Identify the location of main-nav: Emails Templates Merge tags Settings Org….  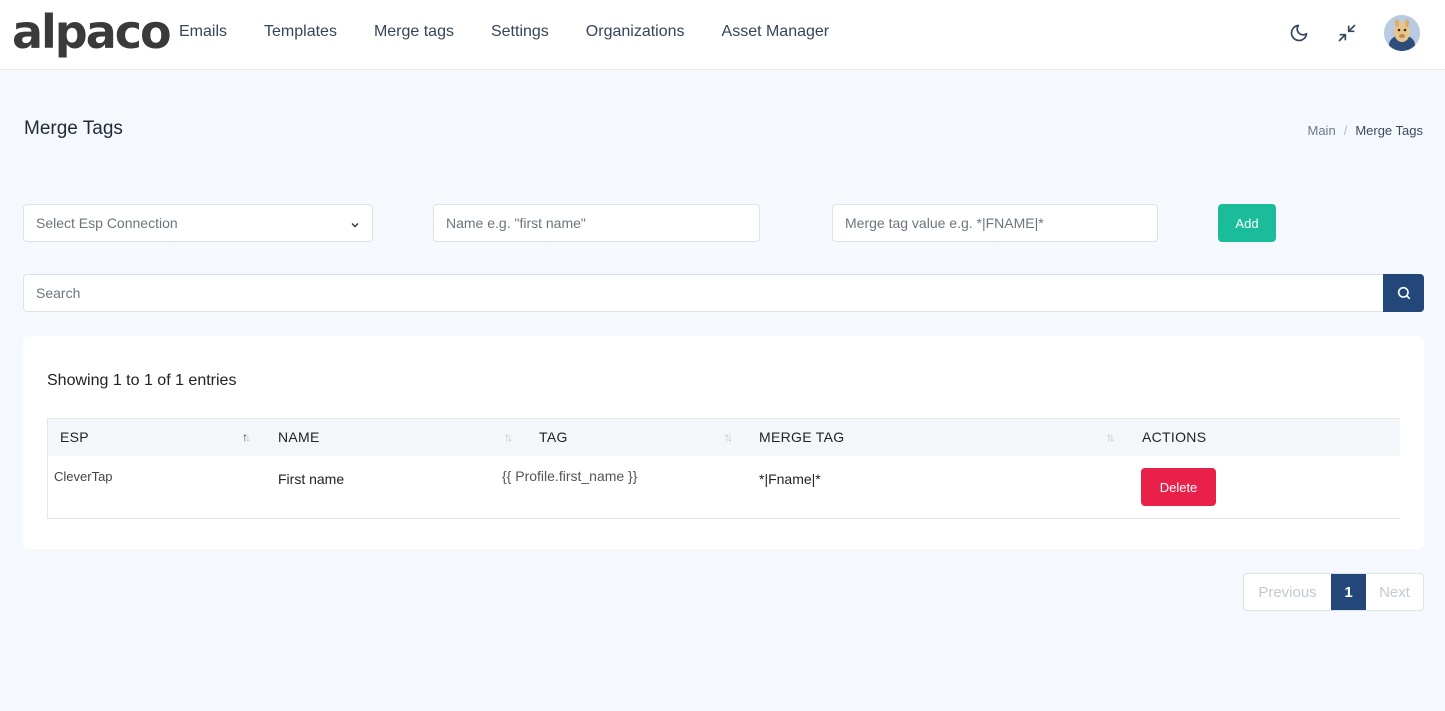
(522, 32).